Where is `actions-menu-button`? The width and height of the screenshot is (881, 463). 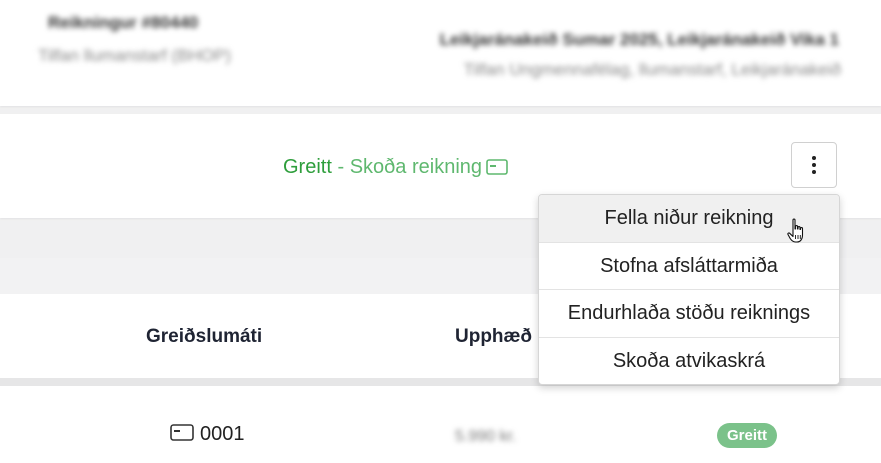 actions-menu-button is located at coordinates (814, 165).